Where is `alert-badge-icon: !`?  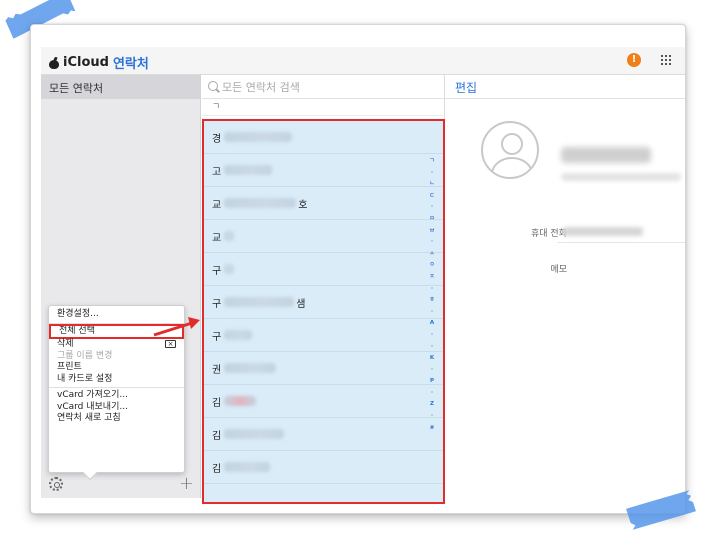
alert-badge-icon: ! is located at coordinates (634, 60).